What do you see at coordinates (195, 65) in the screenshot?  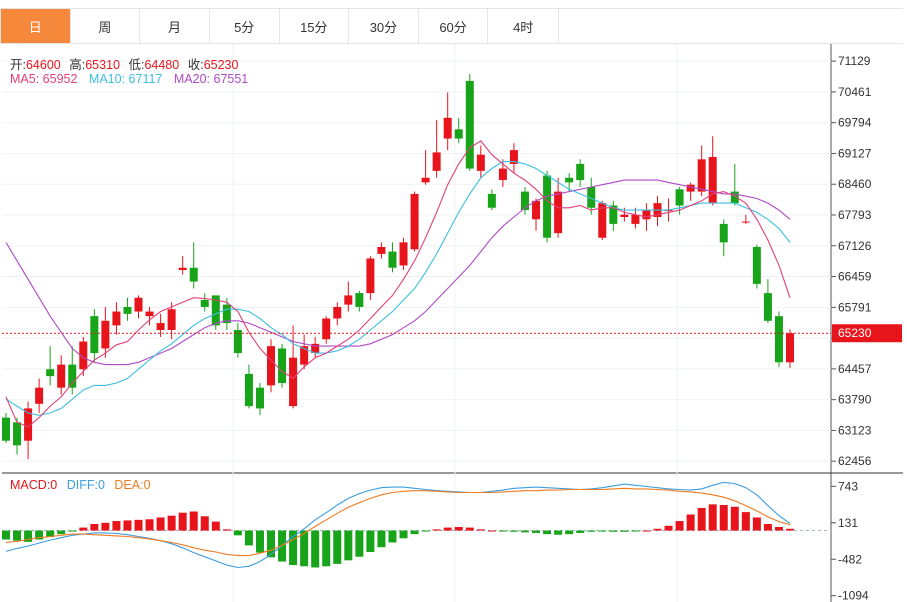 I see `close-label: 收:` at bounding box center [195, 65].